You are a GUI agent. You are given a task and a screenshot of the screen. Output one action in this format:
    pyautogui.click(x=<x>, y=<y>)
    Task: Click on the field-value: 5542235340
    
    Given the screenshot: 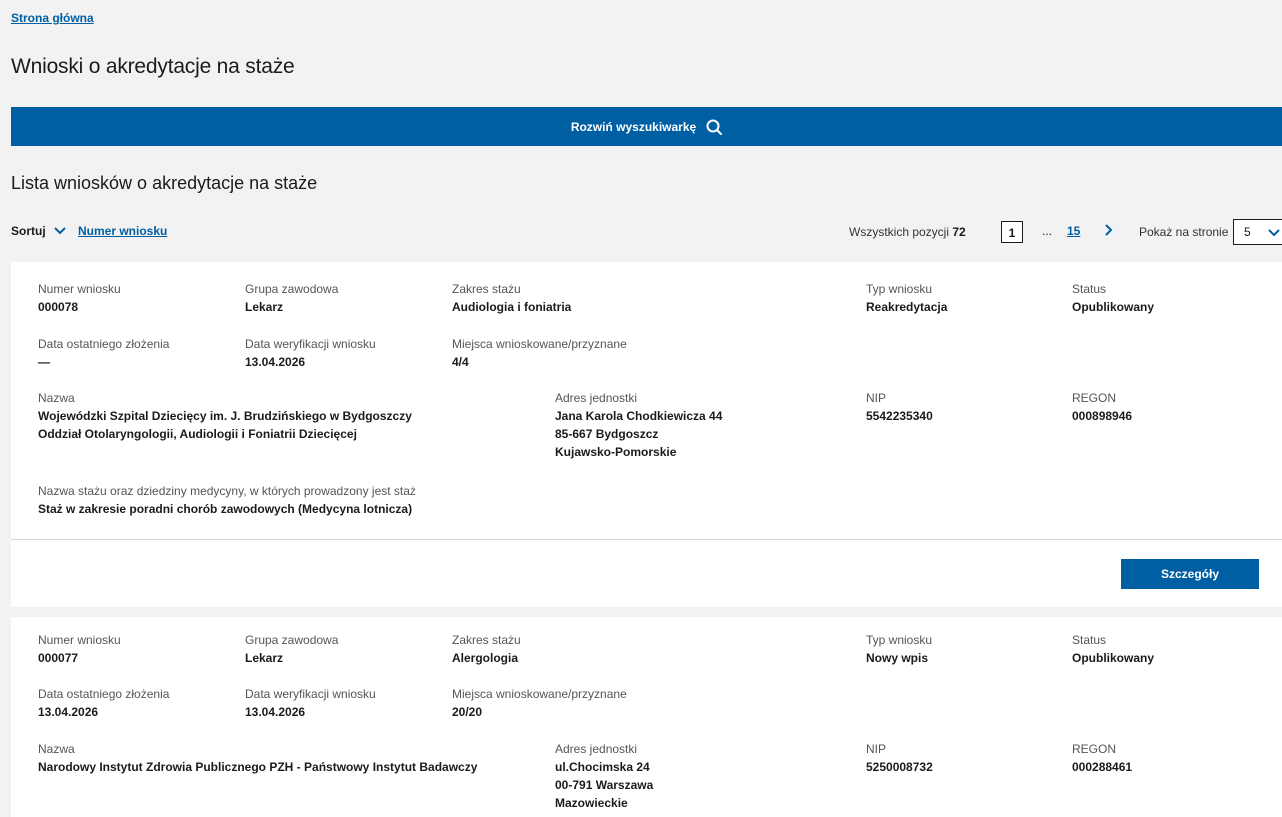 What is the action you would take?
    pyautogui.click(x=899, y=416)
    